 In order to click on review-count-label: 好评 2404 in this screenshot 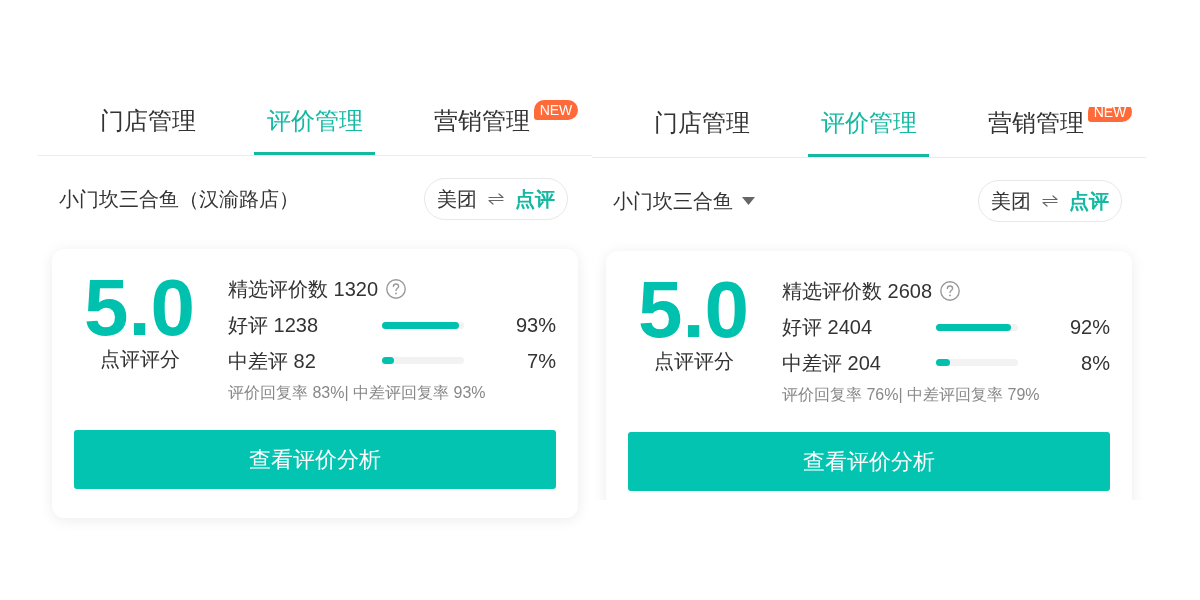, I will do `click(828, 327)`.